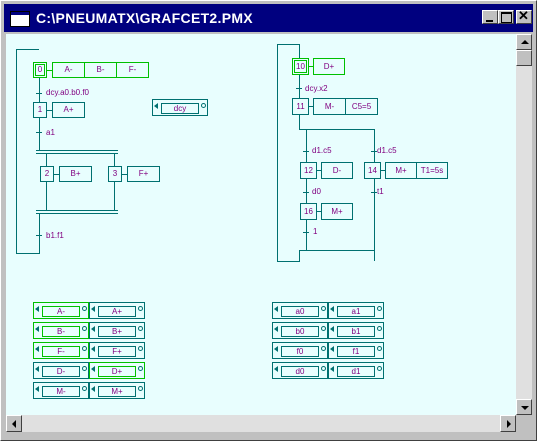 This screenshot has height=441, width=537. What do you see at coordinates (300, 350) in the screenshot?
I see `sensor-button-2-0: f0` at bounding box center [300, 350].